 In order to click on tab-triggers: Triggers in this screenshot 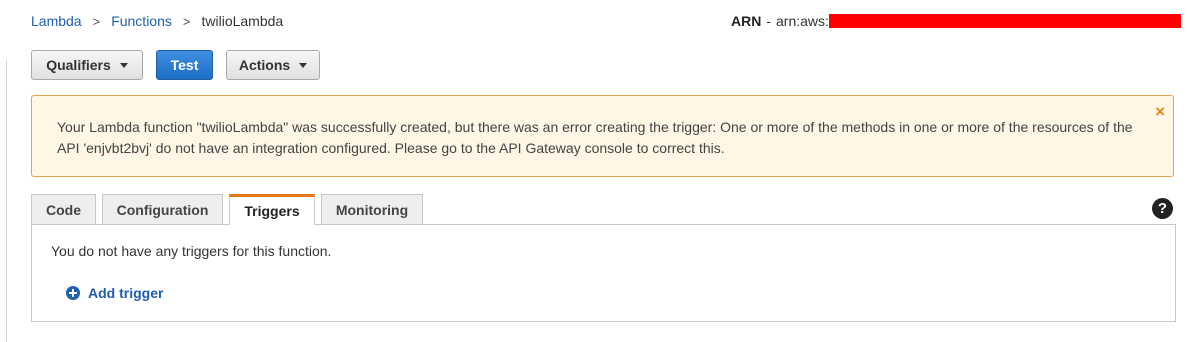, I will do `click(272, 209)`.